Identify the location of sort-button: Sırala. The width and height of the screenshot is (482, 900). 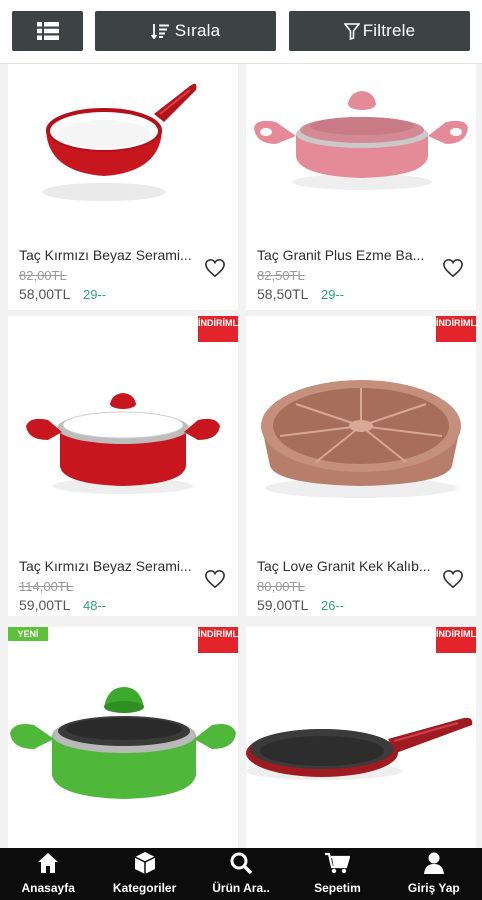
(185, 31).